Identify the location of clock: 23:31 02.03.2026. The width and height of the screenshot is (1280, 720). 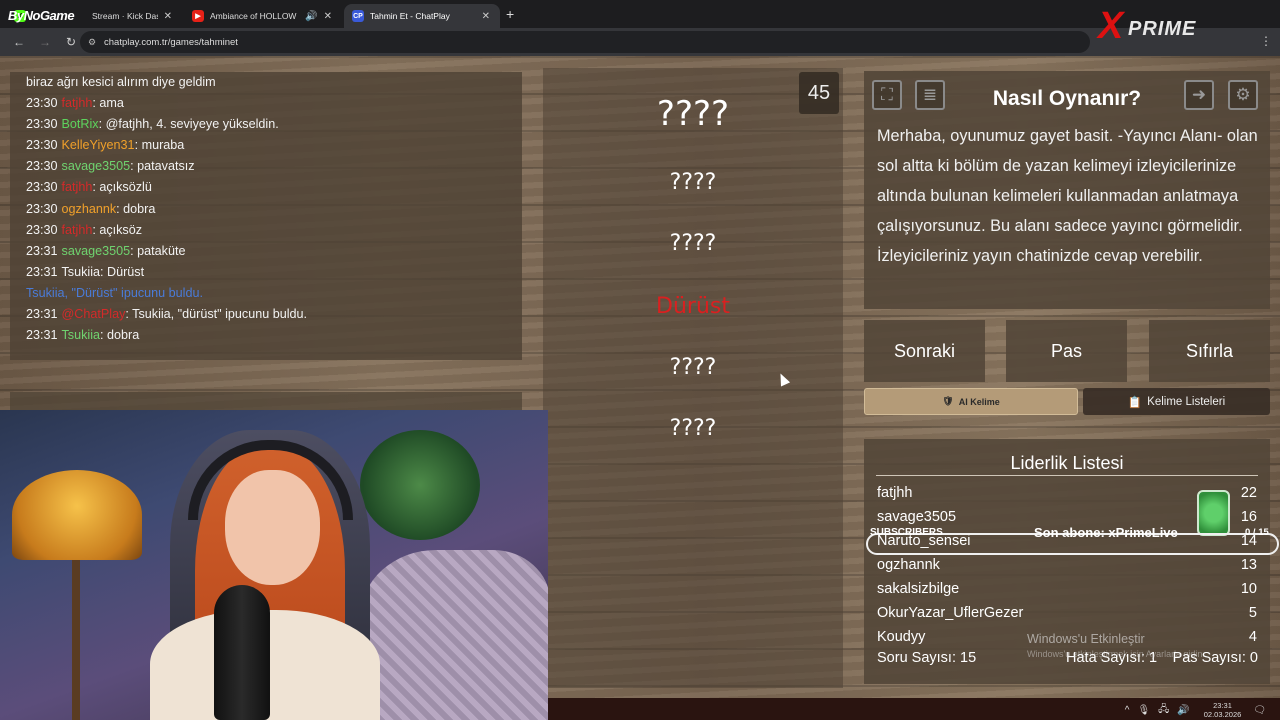
(1223, 710).